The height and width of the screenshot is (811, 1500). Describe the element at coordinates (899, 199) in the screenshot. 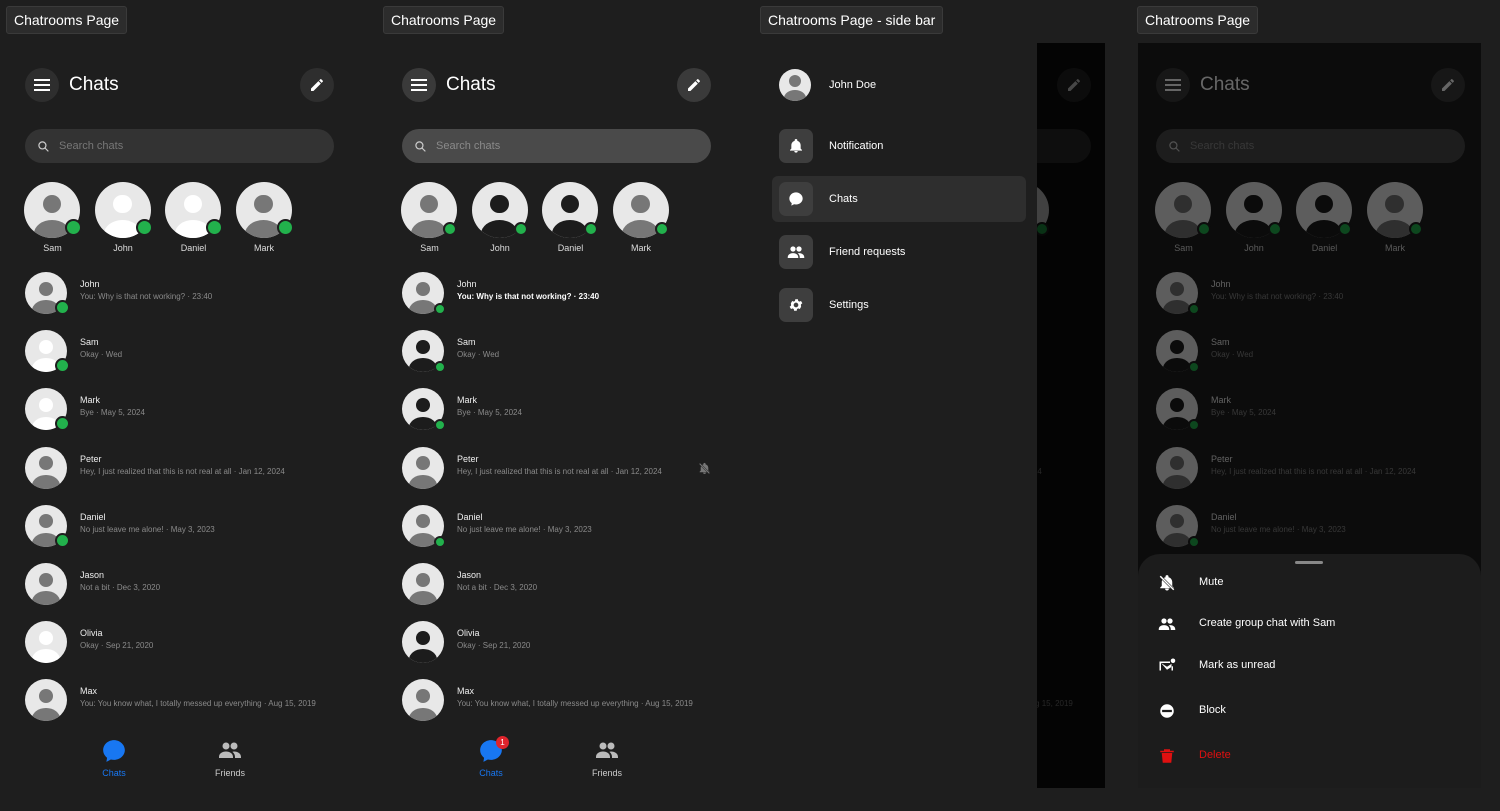

I see `sidebar-item-chats: Chats` at that location.